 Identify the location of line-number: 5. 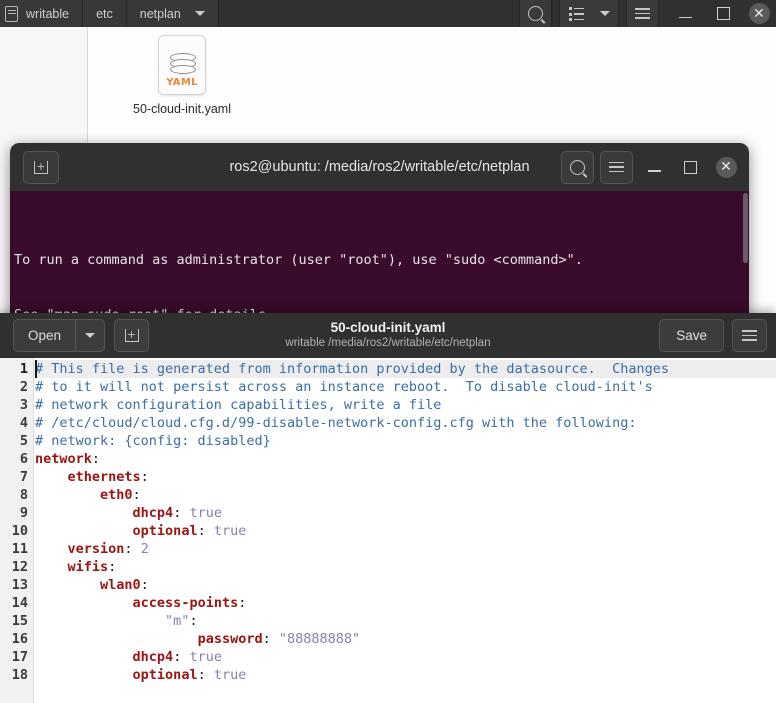
(23, 441).